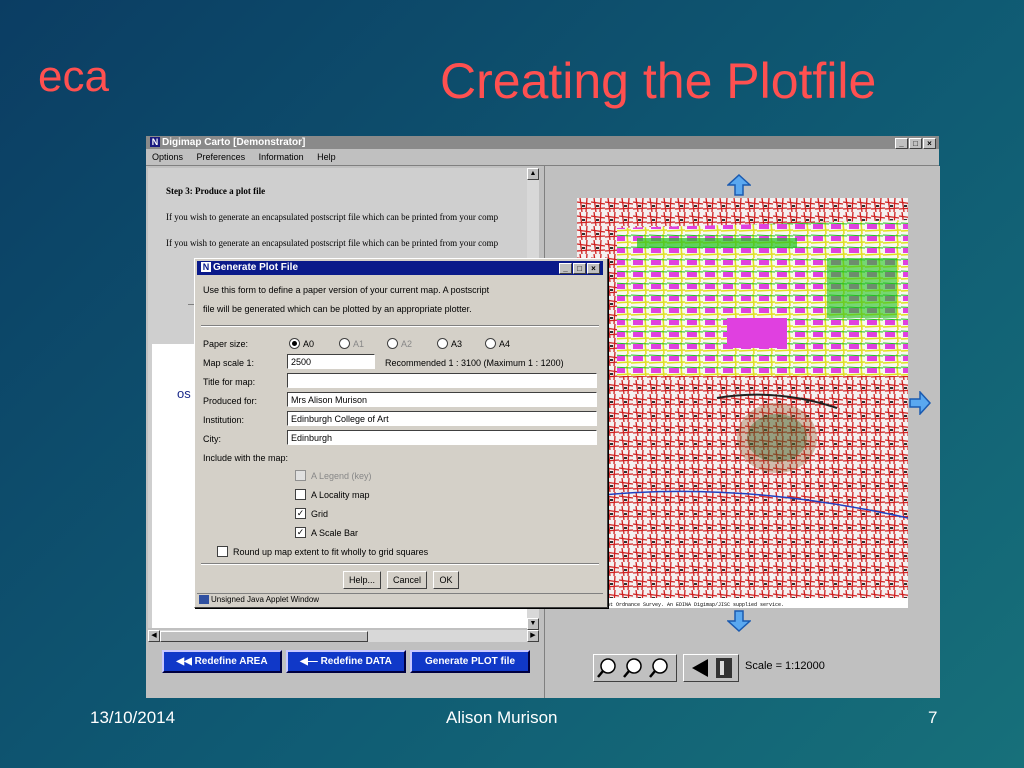 Image resolution: width=1024 pixels, height=768 pixels. I want to click on slide-title: Creating the Plotfile, so click(658, 81).